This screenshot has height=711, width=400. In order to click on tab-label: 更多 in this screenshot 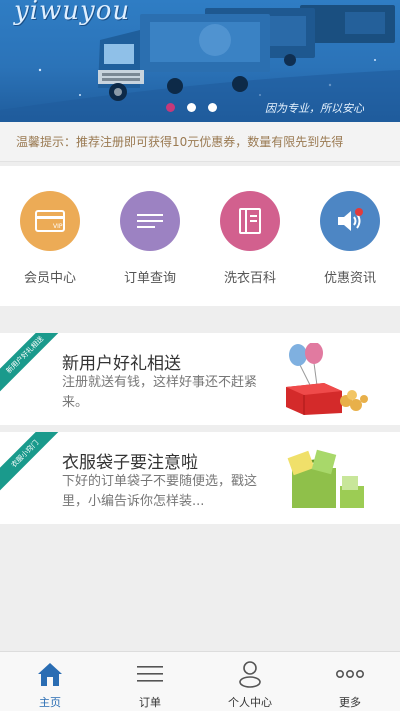, I will do `click(350, 702)`.